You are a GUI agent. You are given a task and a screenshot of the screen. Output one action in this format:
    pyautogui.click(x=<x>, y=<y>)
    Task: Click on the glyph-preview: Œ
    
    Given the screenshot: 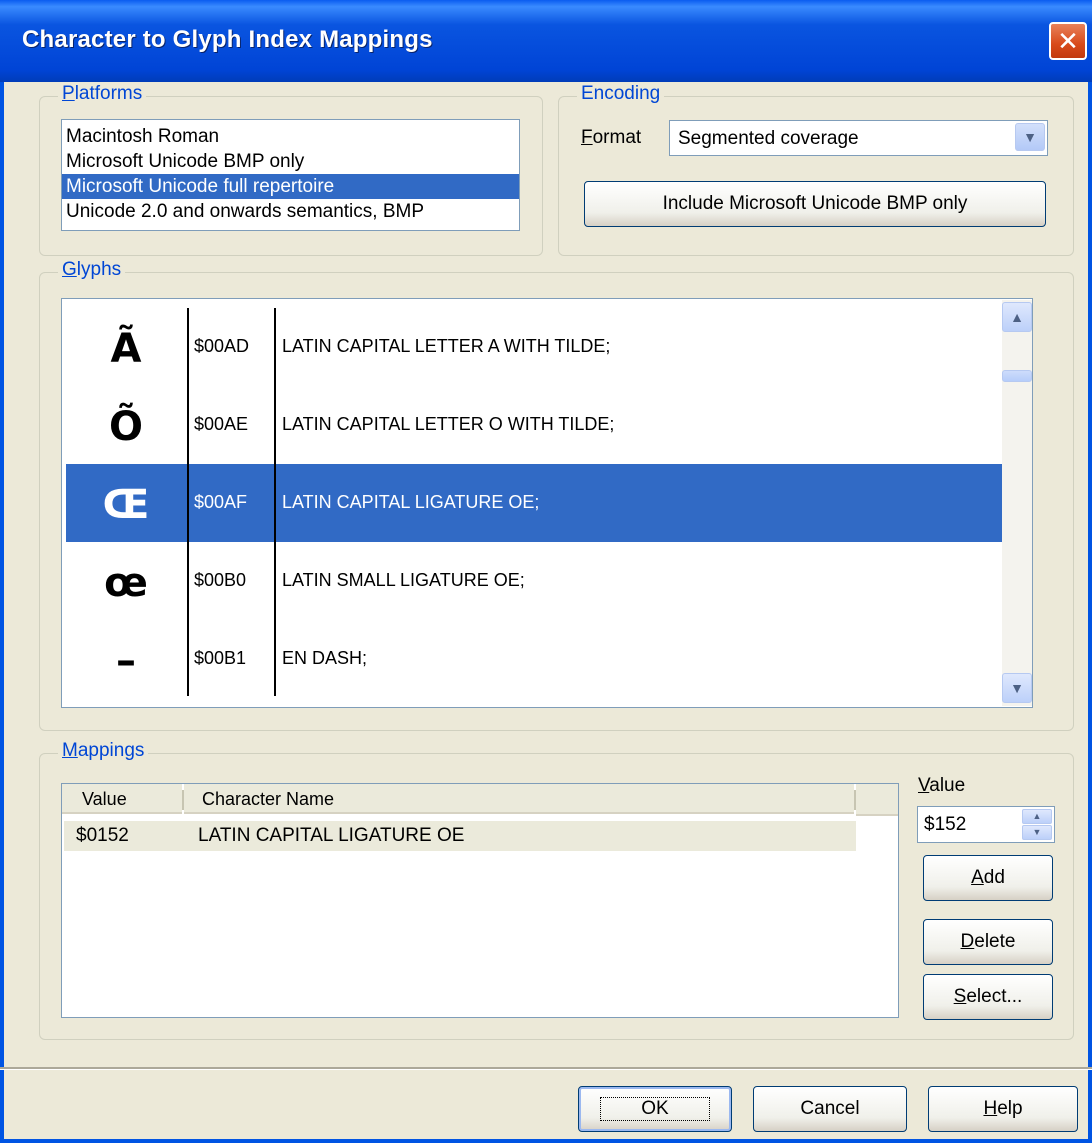 What is the action you would take?
    pyautogui.click(x=126, y=505)
    